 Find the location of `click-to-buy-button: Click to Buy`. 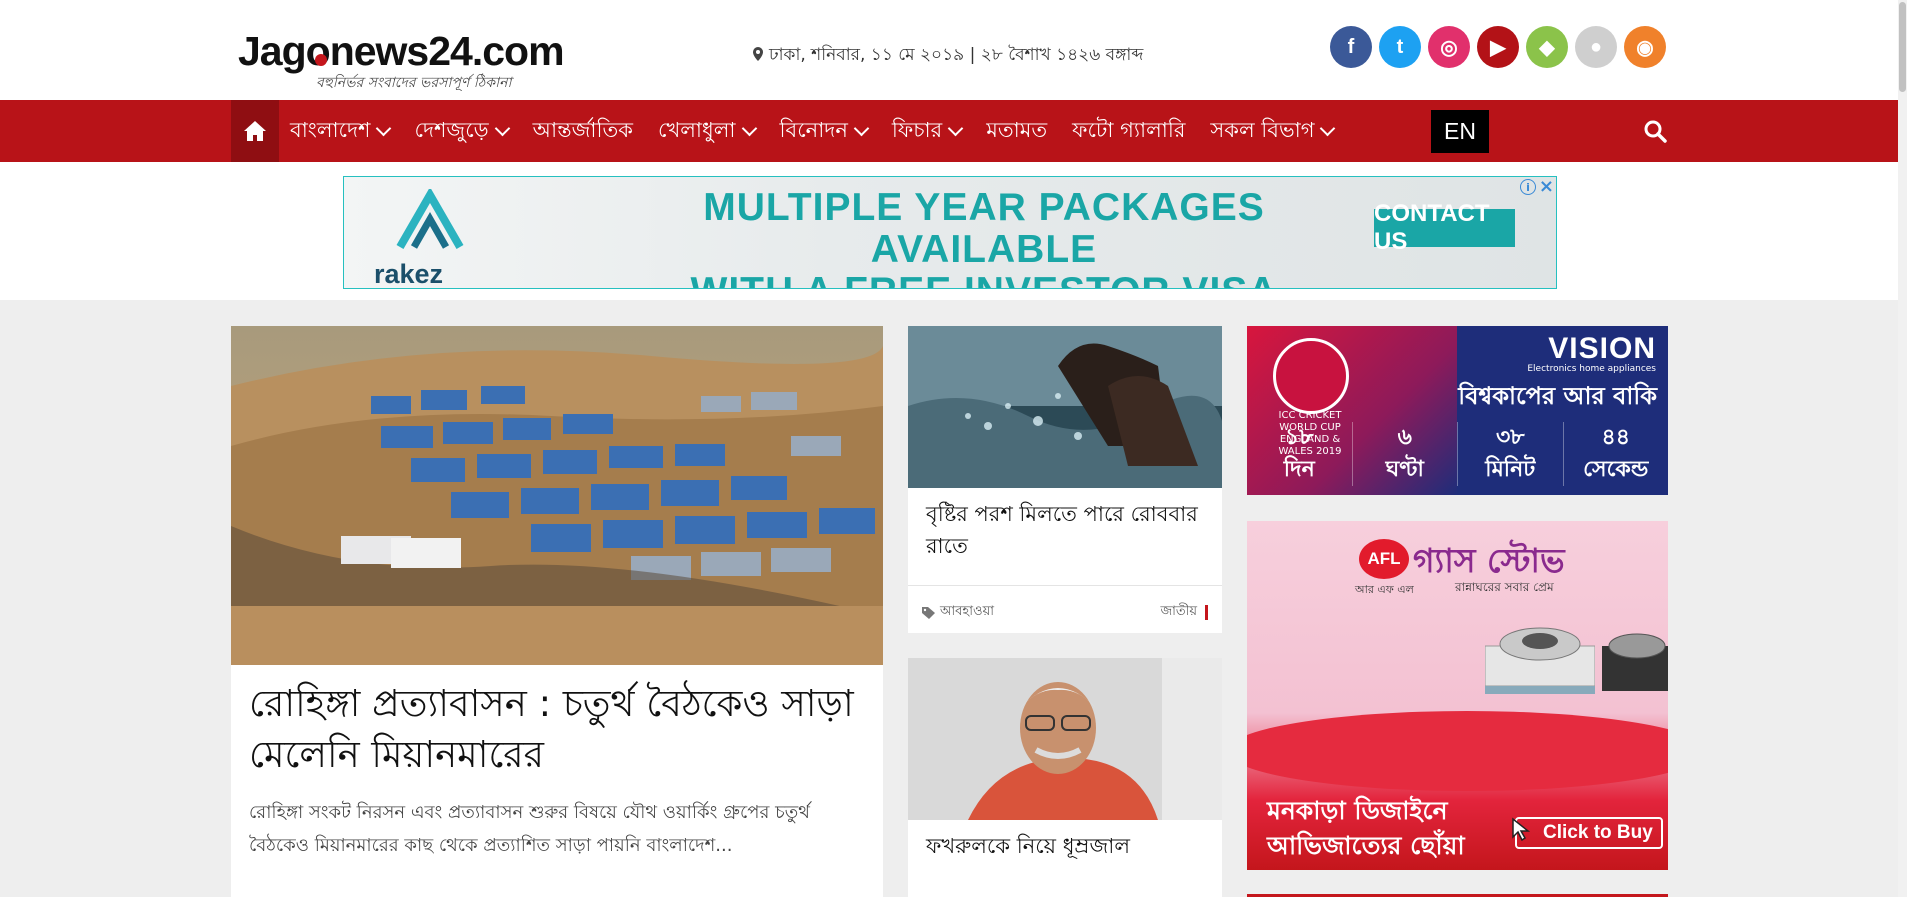

click-to-buy-button: Click to Buy is located at coordinates (1589, 833).